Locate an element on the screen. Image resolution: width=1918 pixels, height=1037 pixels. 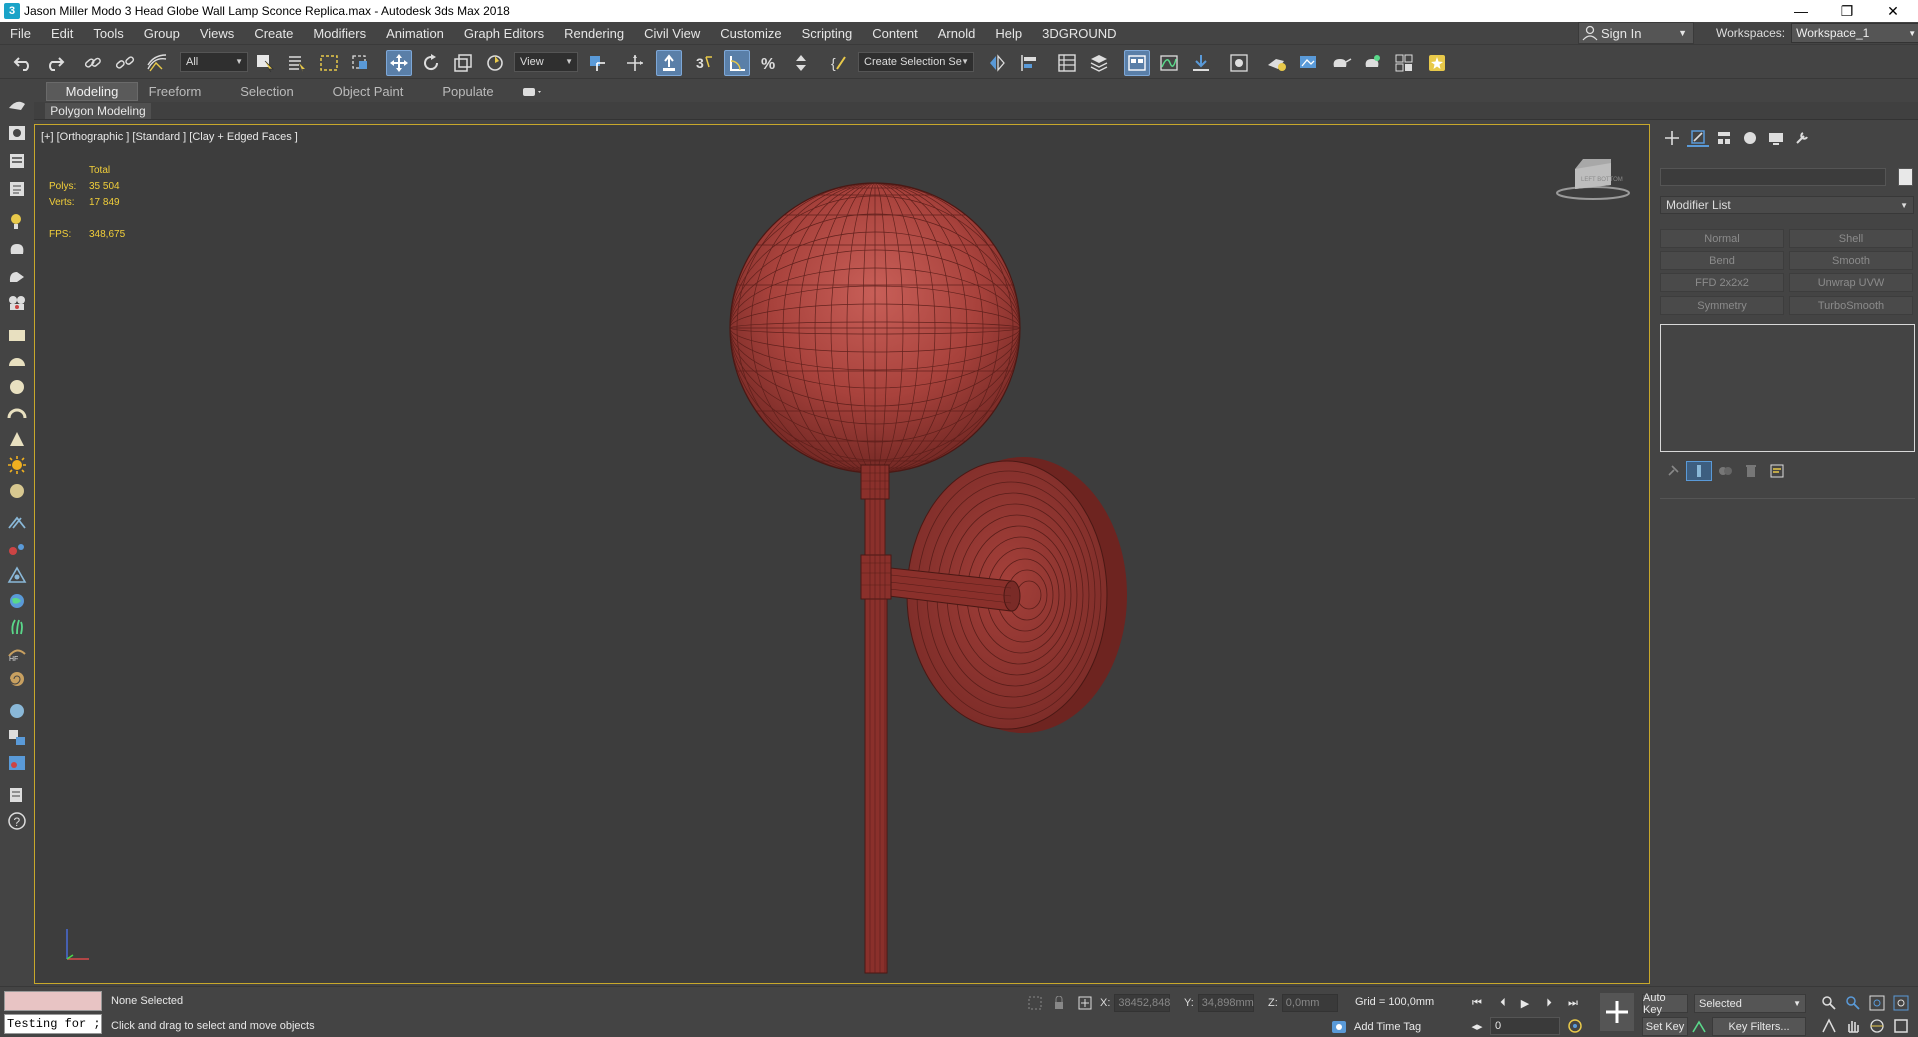
film-icon is located at coordinates (17, 303).